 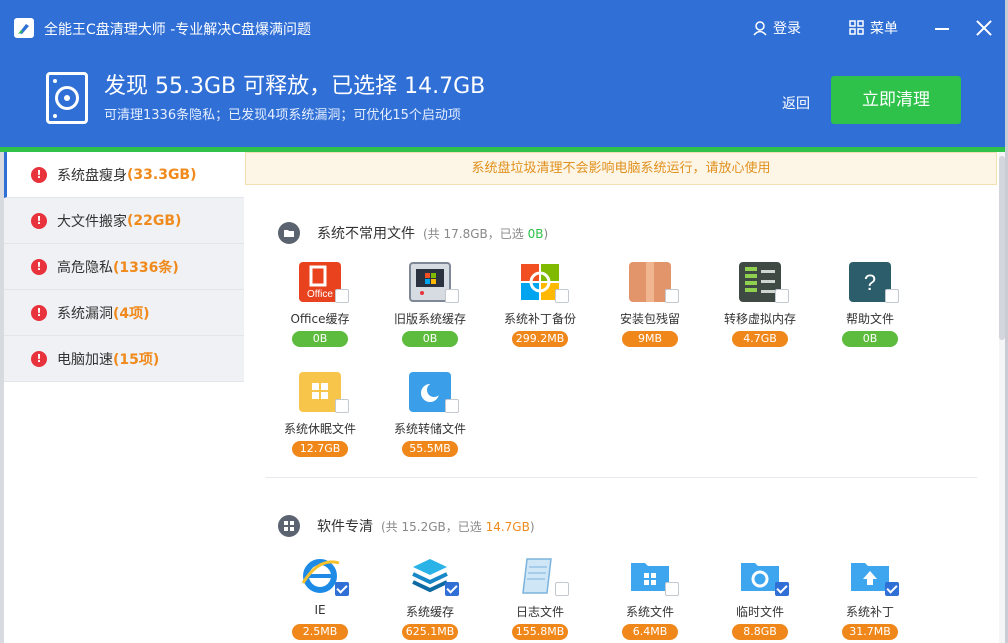 I want to click on item-label: 系统转储文件, so click(x=429, y=429).